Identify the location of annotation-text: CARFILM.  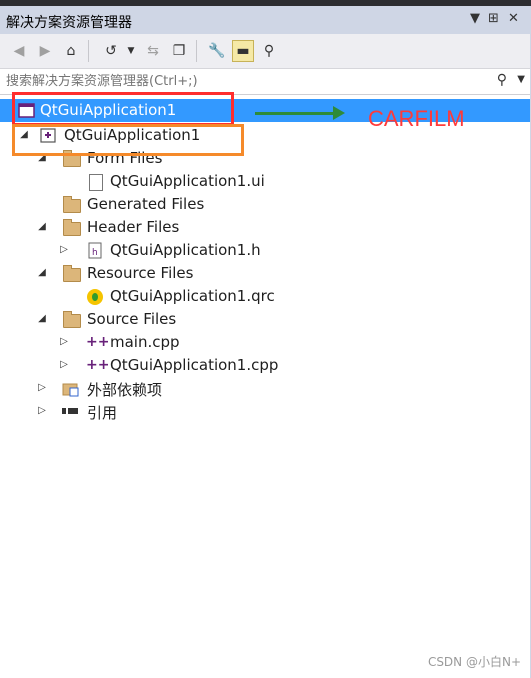
(416, 118).